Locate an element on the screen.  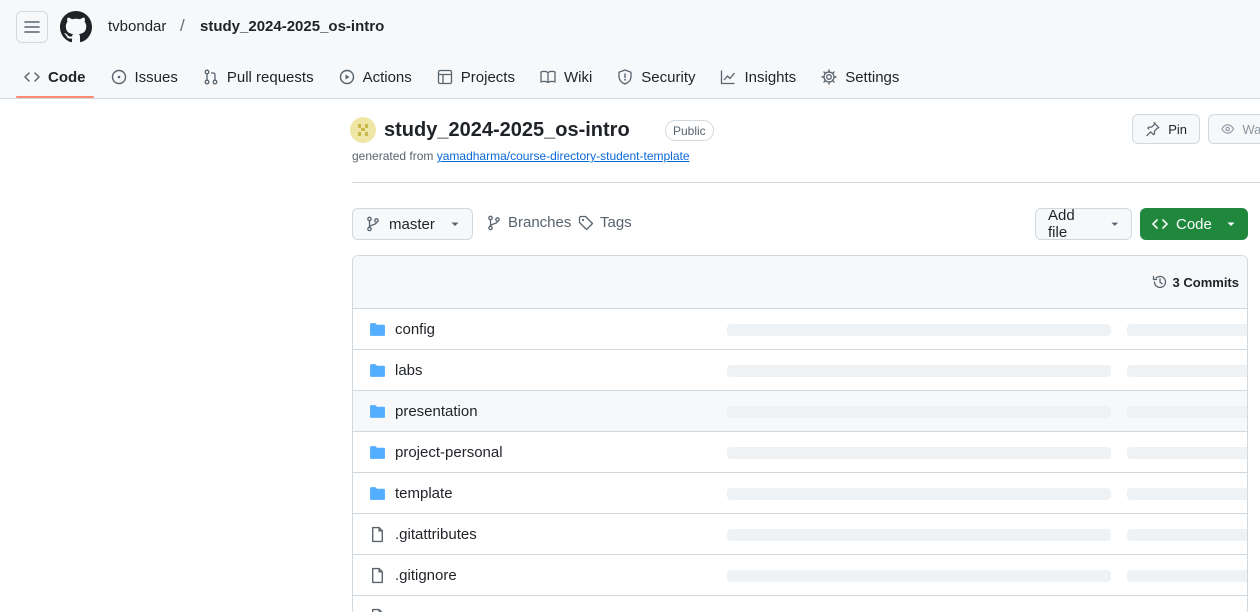
file-name: .gitattributes is located at coordinates (436, 534).